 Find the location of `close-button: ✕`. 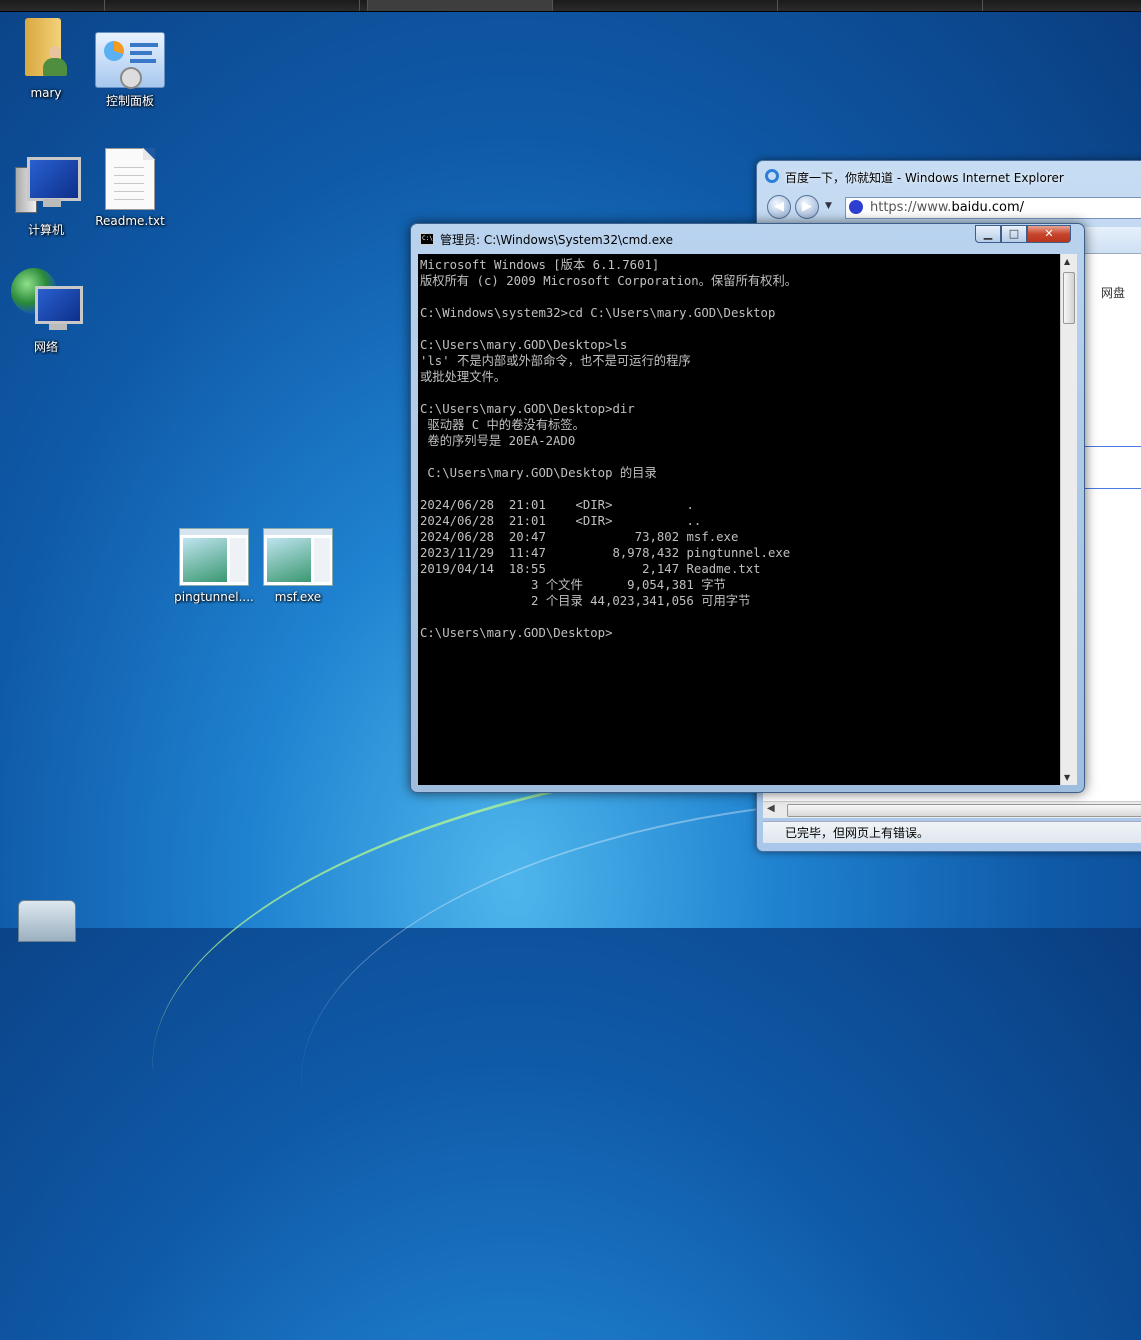

close-button: ✕ is located at coordinates (1049, 234).